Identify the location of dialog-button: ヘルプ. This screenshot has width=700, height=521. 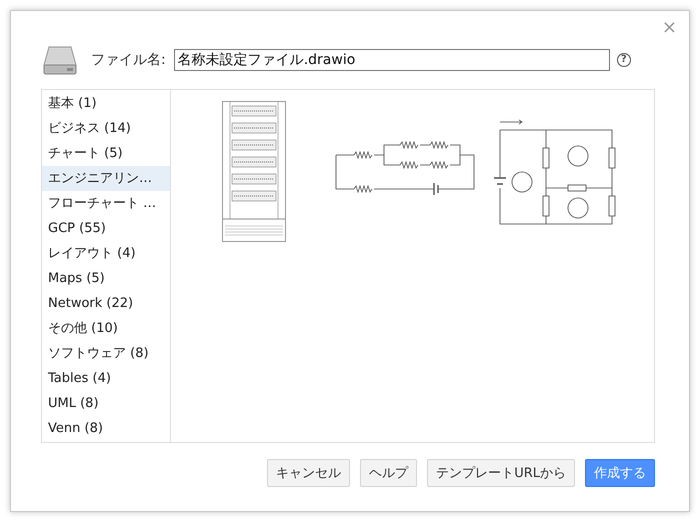
(389, 473).